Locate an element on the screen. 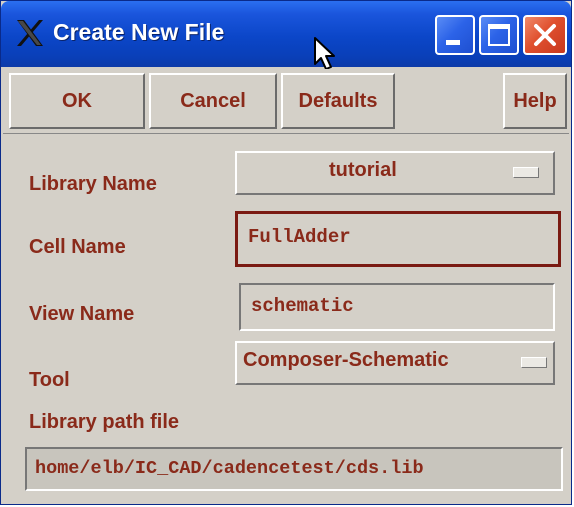 The width and height of the screenshot is (574, 507). library-name-label: Library Name is located at coordinates (93, 184).